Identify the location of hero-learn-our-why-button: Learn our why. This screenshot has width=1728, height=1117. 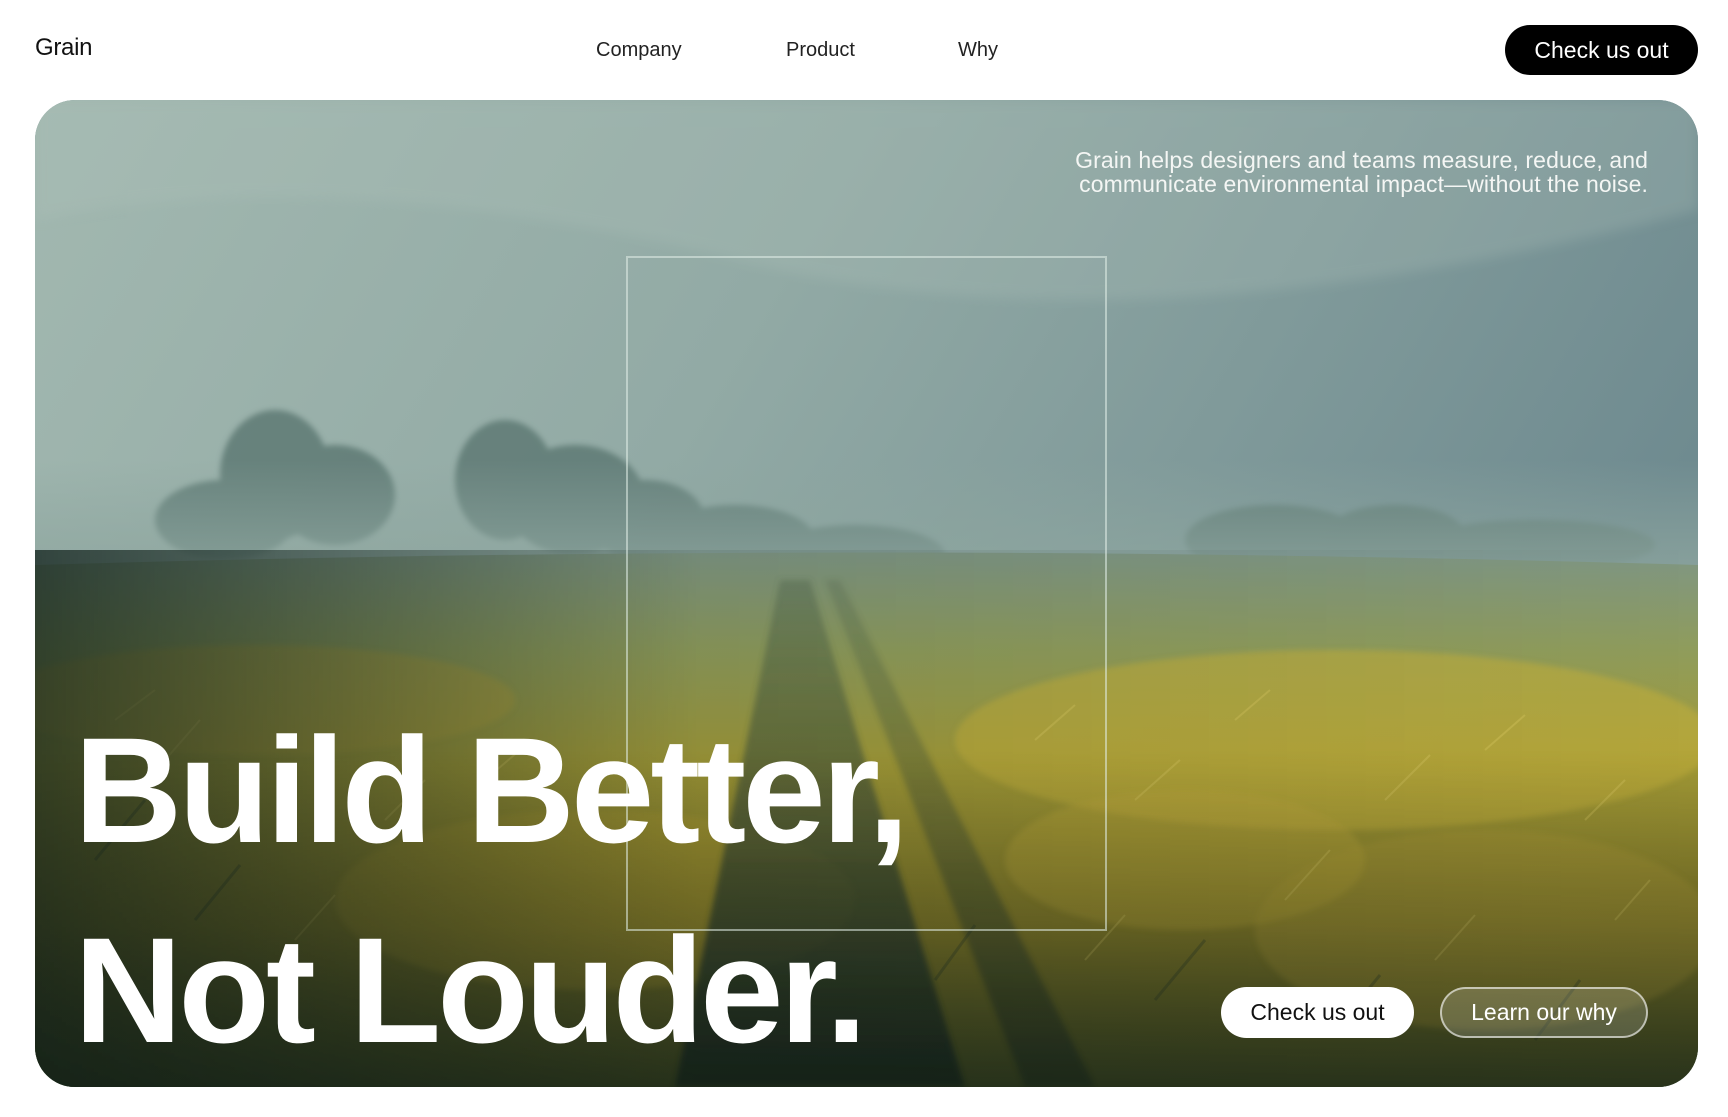
(1544, 1012).